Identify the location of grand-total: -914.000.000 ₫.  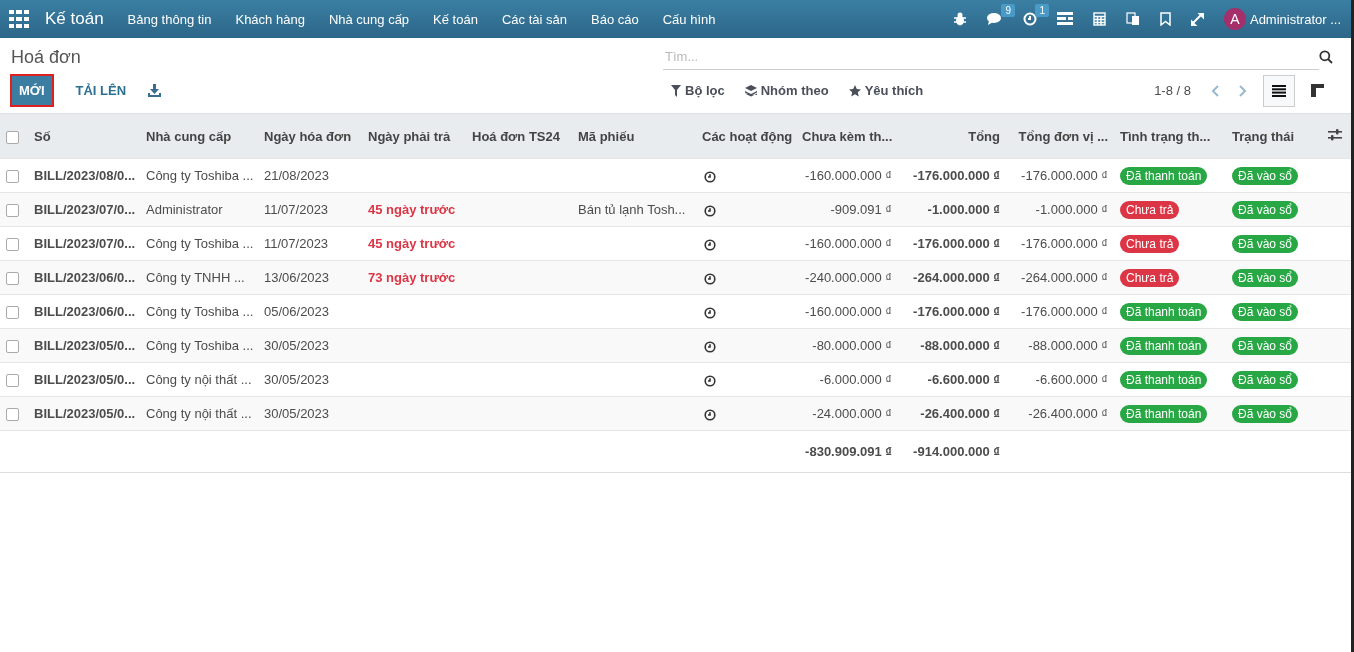
(956, 451).